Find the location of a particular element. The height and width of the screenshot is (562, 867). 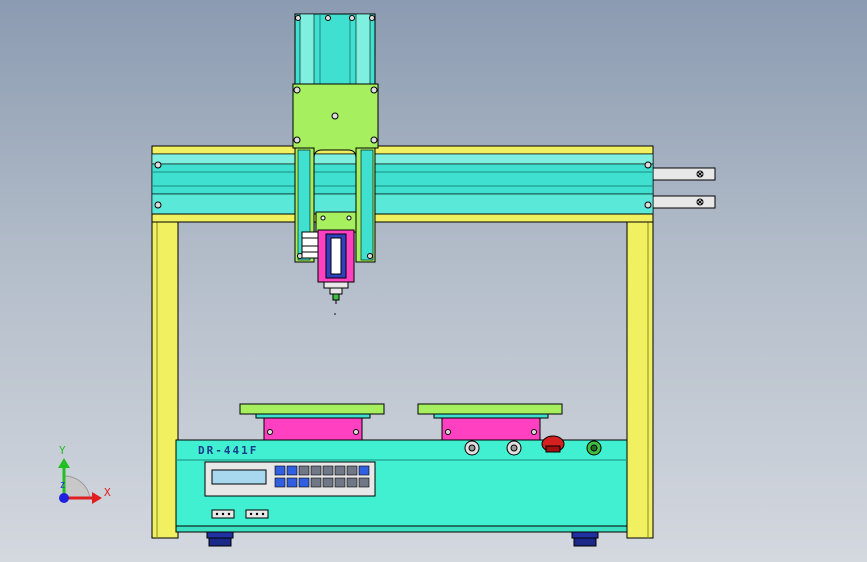

z-axis-column is located at coordinates (335, 49).